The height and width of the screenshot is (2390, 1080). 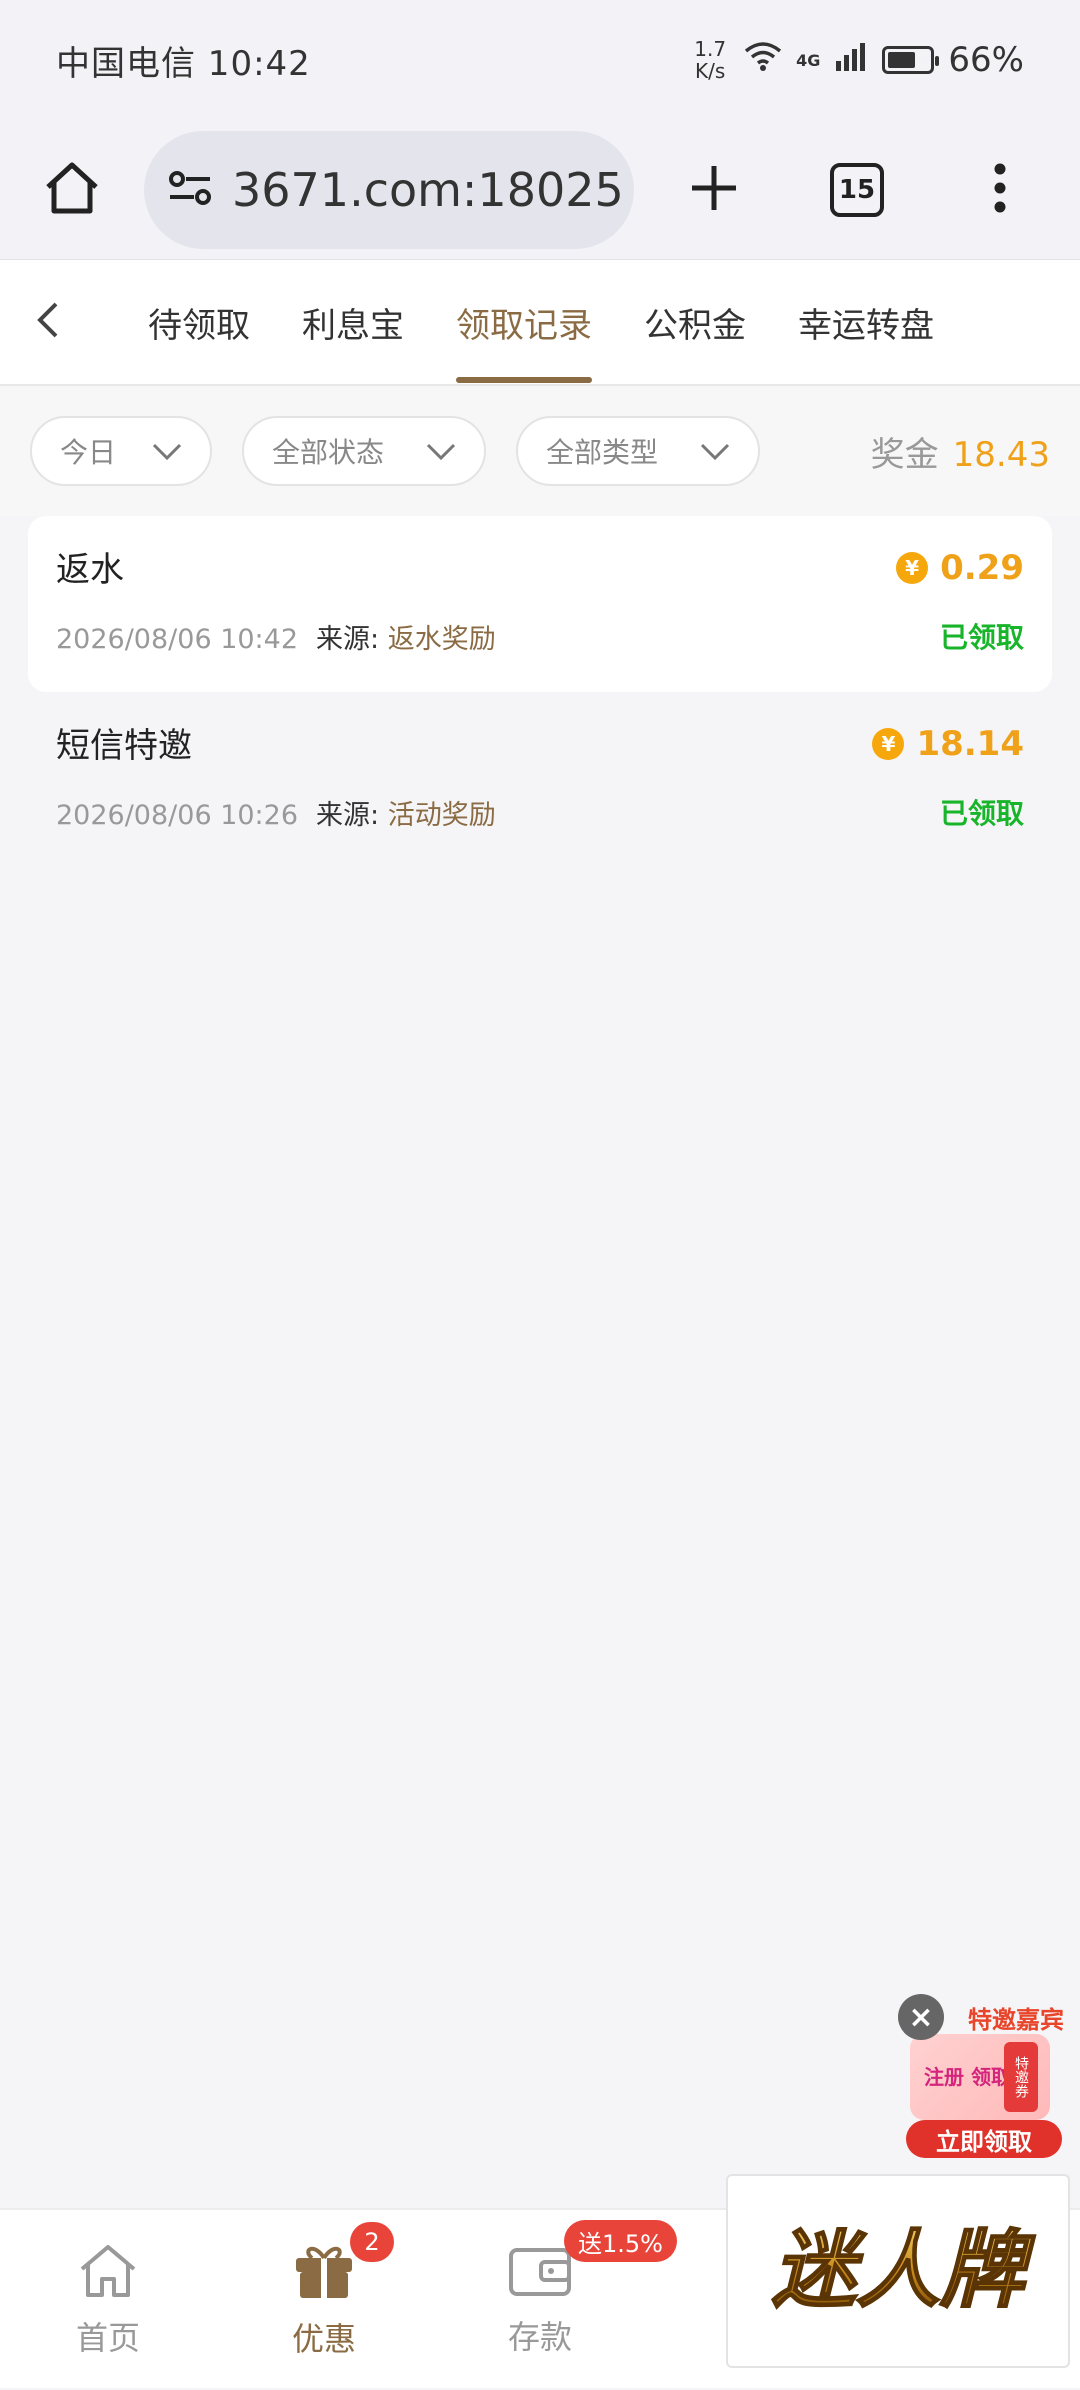 I want to click on net-speed-unit: K/s, so click(x=710, y=71).